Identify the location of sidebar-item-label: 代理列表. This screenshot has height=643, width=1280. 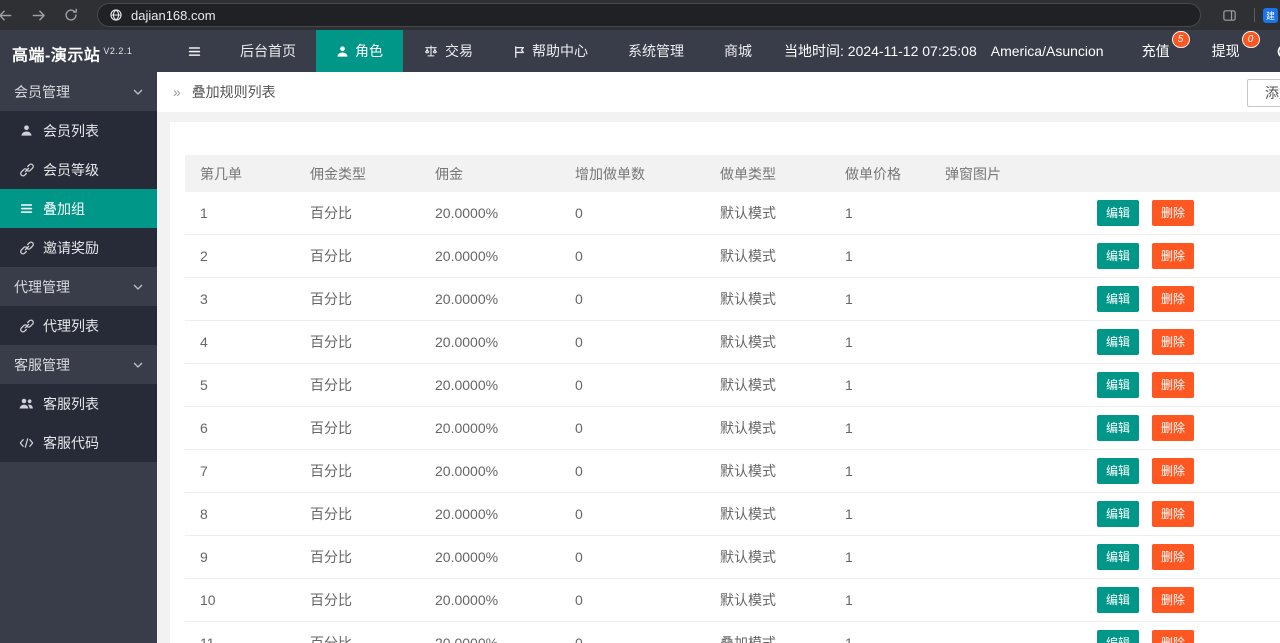
(71, 325).